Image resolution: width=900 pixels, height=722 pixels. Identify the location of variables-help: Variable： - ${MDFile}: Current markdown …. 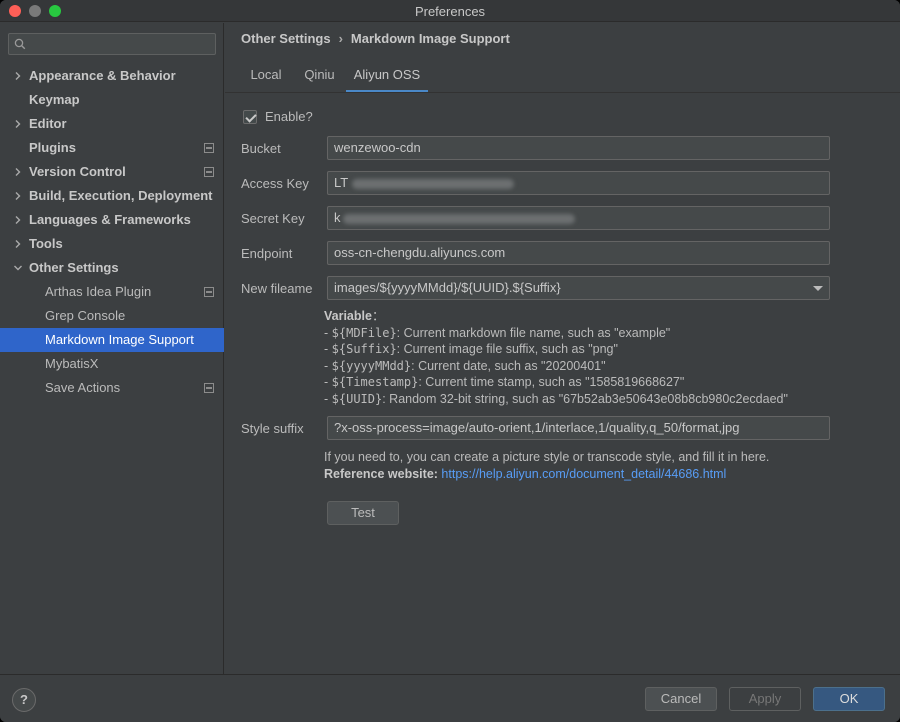
(556, 357).